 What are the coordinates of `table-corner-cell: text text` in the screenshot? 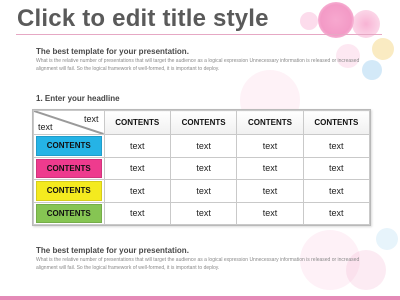 It's located at (69, 122).